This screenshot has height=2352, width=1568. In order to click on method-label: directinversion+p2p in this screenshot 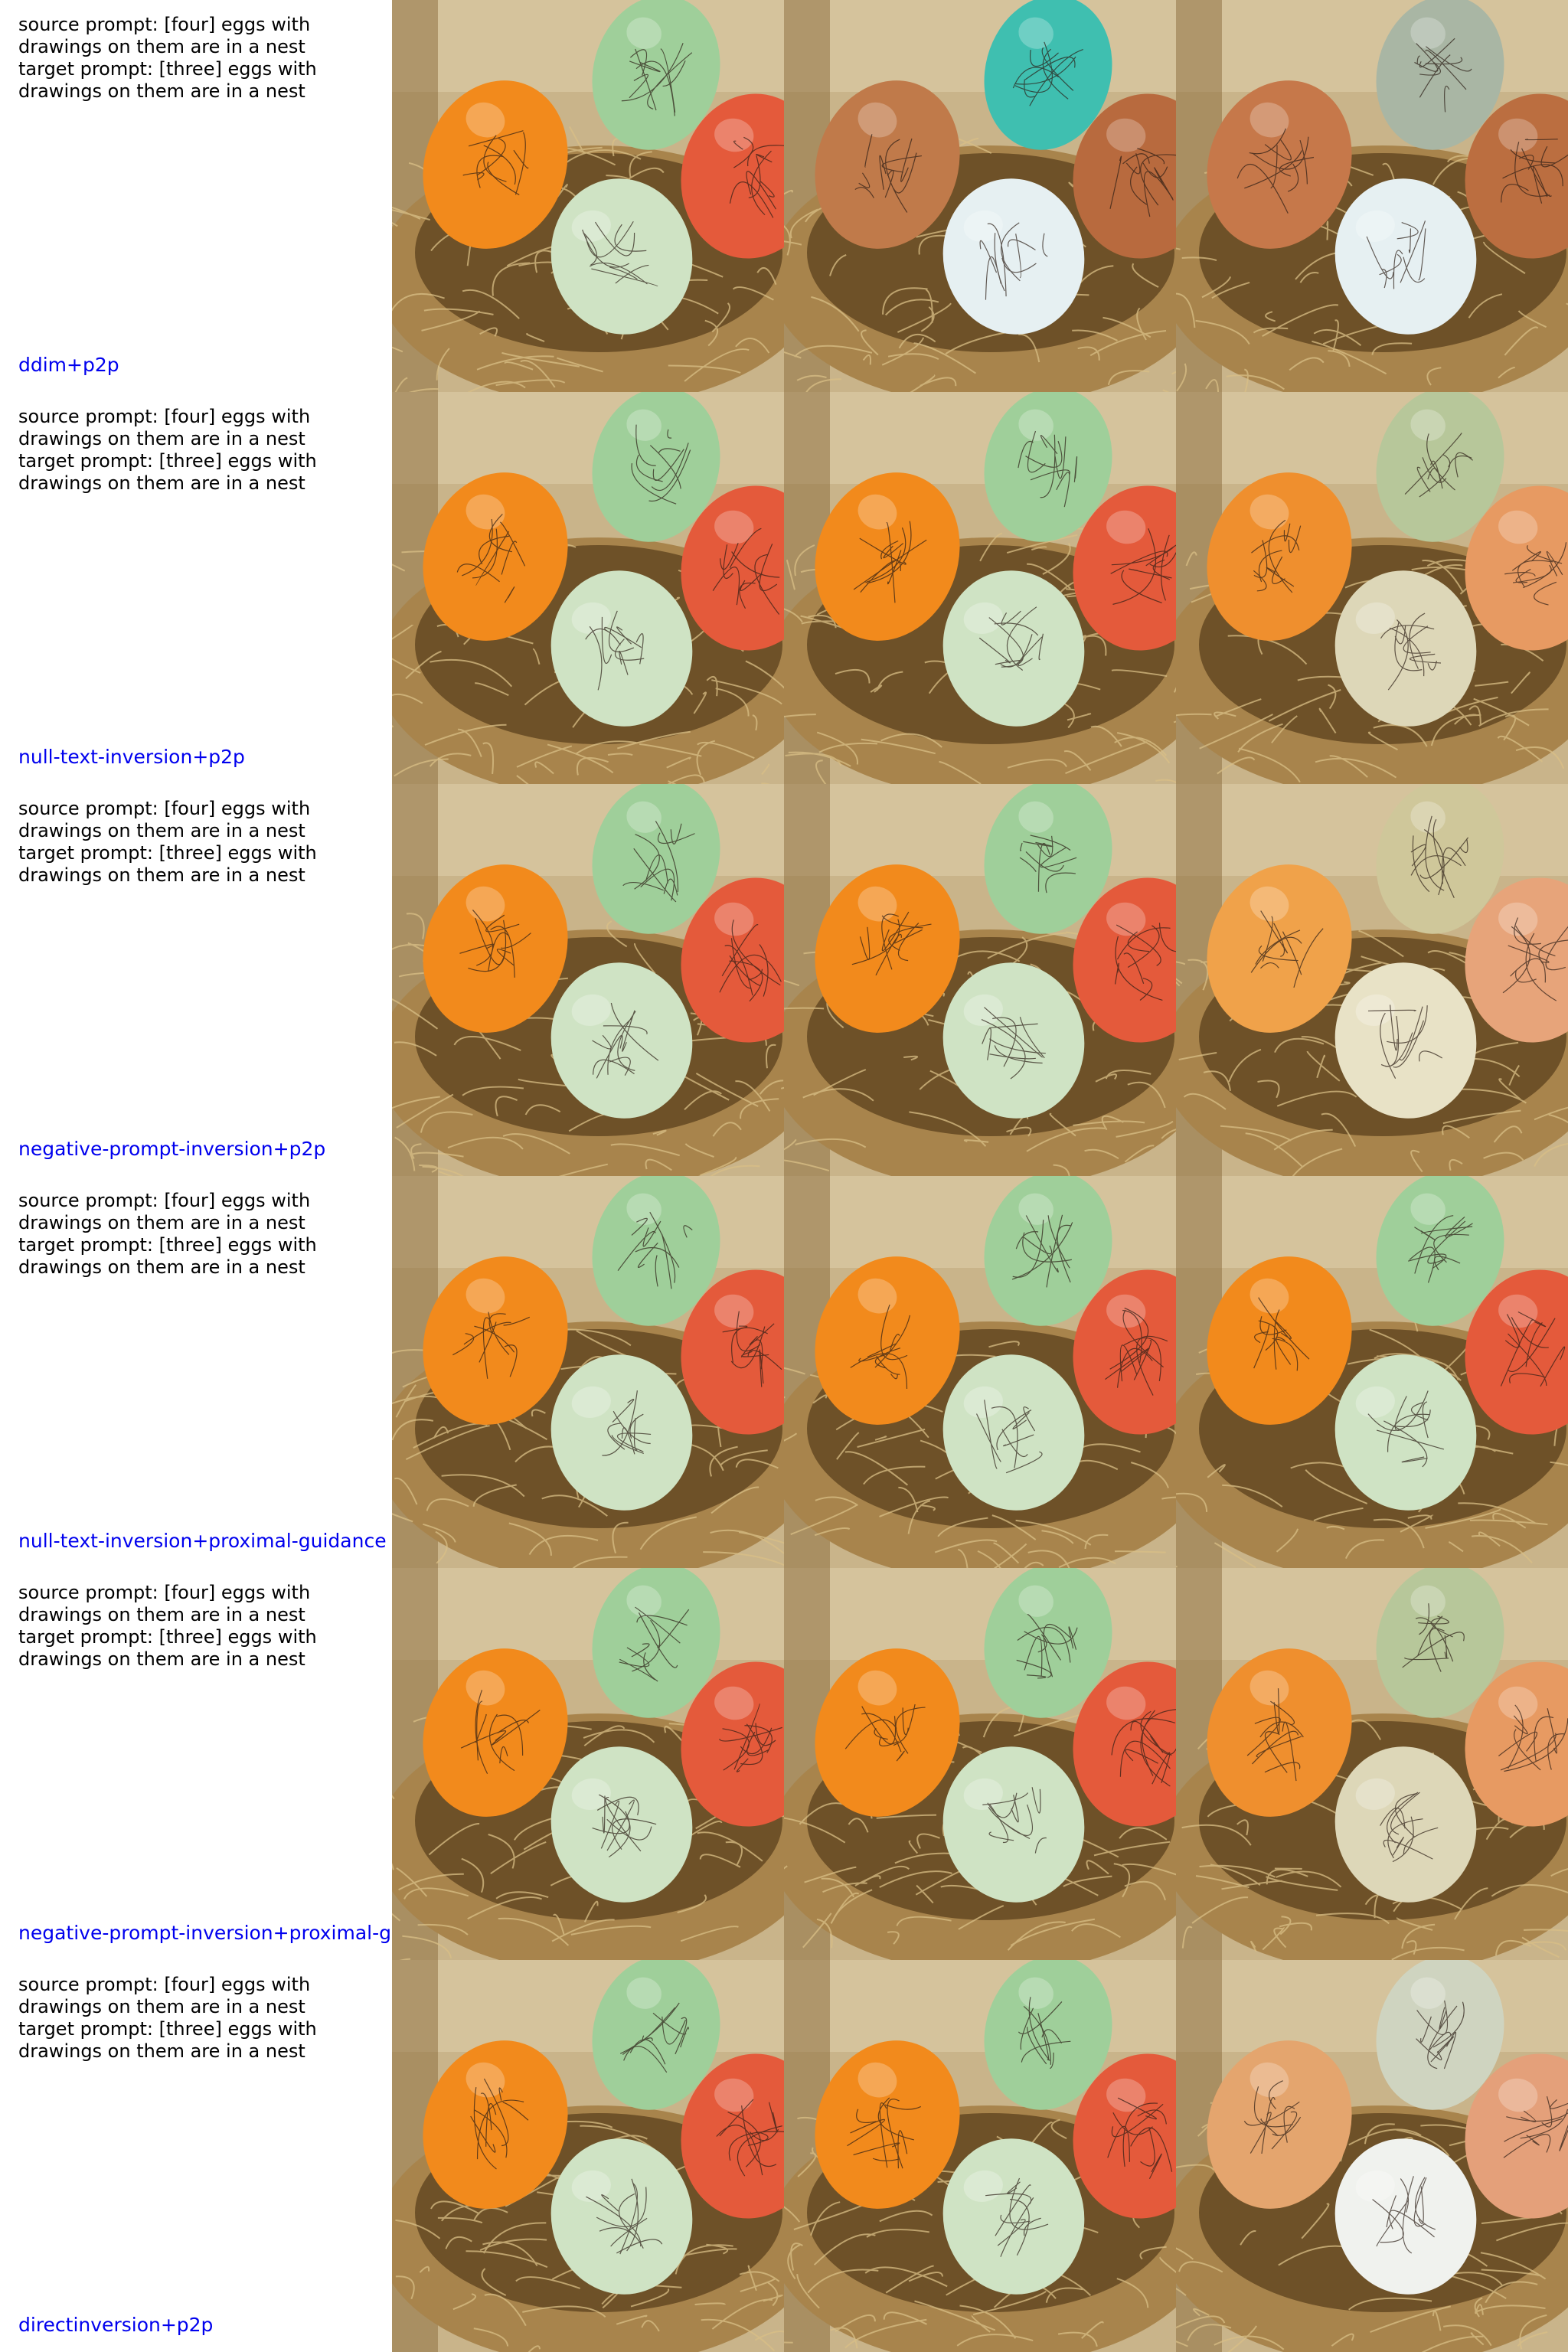, I will do `click(116, 2325)`.